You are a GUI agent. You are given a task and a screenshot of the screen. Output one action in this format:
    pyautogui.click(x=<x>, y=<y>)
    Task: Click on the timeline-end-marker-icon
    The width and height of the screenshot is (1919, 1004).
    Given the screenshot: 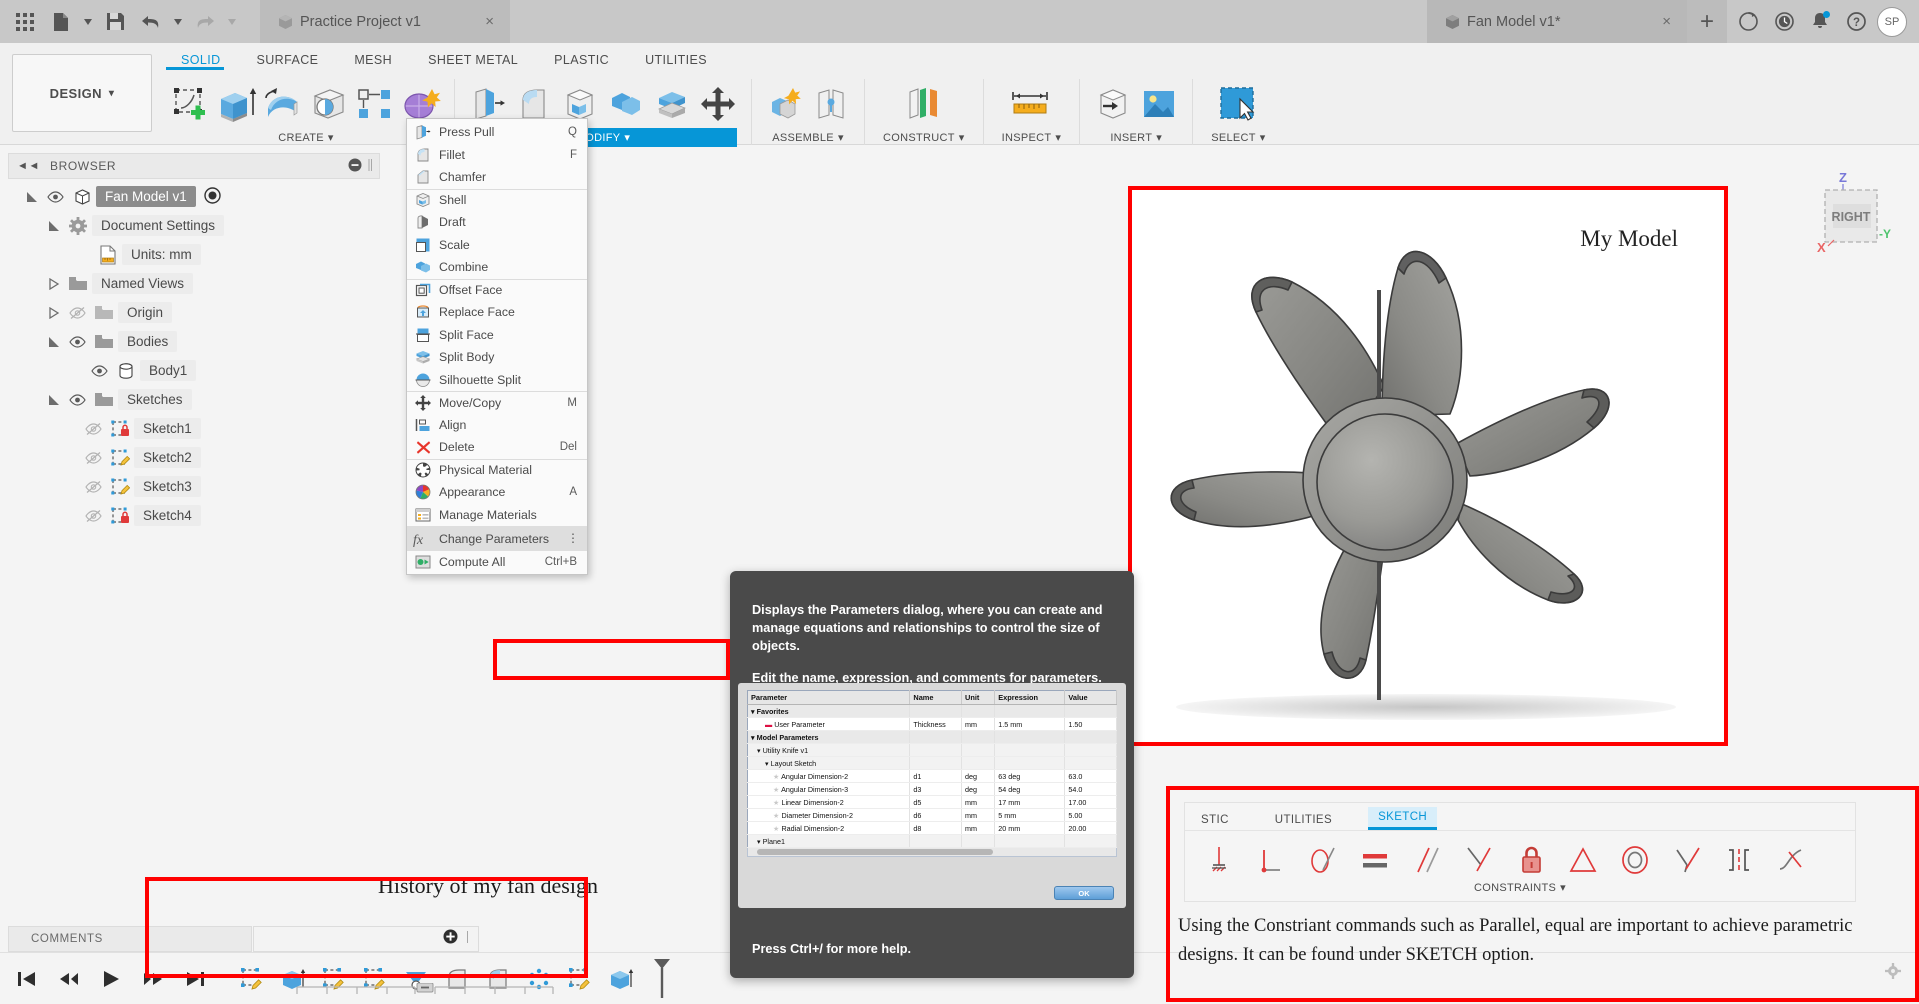 What is the action you would take?
    pyautogui.click(x=662, y=978)
    